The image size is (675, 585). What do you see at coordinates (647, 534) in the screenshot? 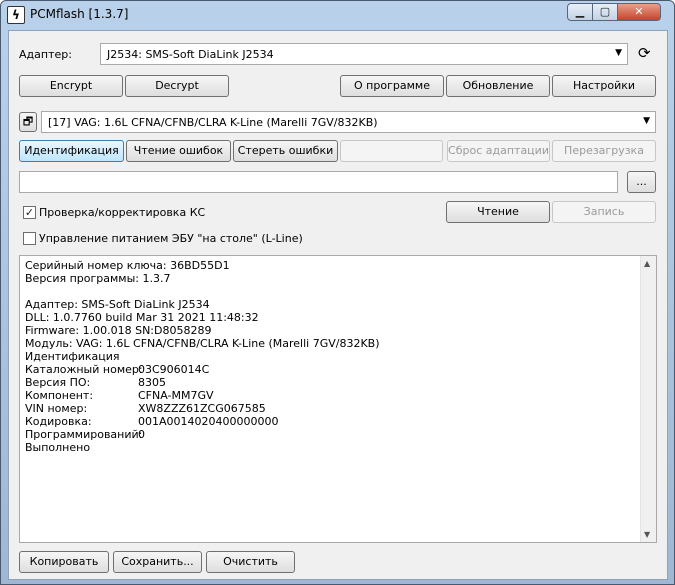
I see `scroll-down-icon: ▼` at bounding box center [647, 534].